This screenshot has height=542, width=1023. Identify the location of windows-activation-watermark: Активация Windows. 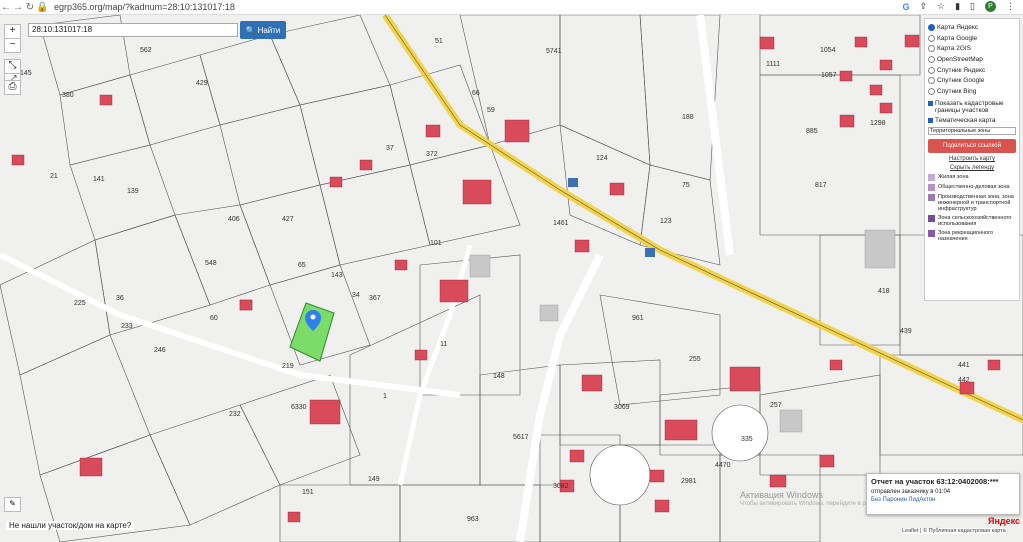
(781, 495).